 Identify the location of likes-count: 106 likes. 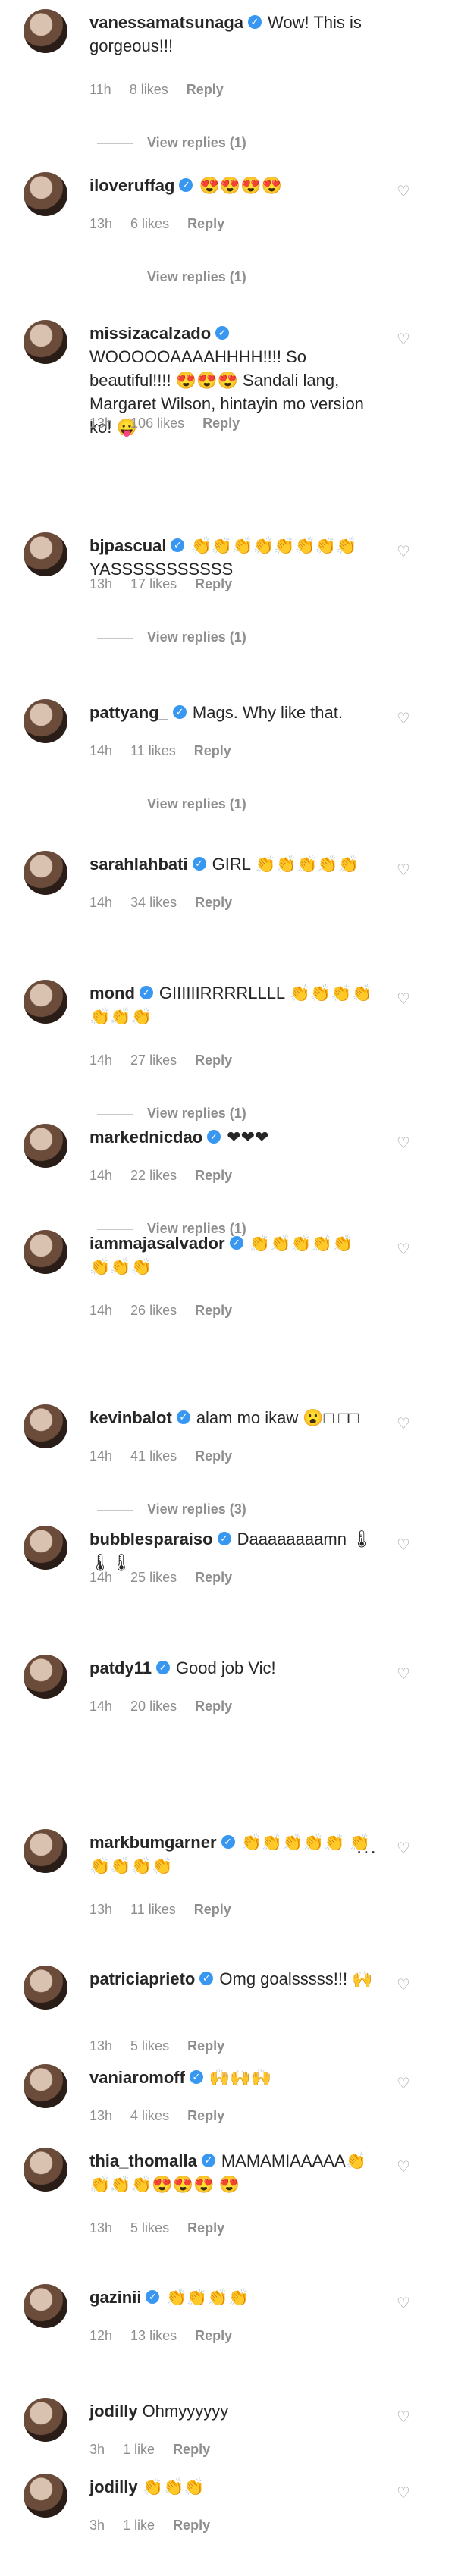
(157, 423).